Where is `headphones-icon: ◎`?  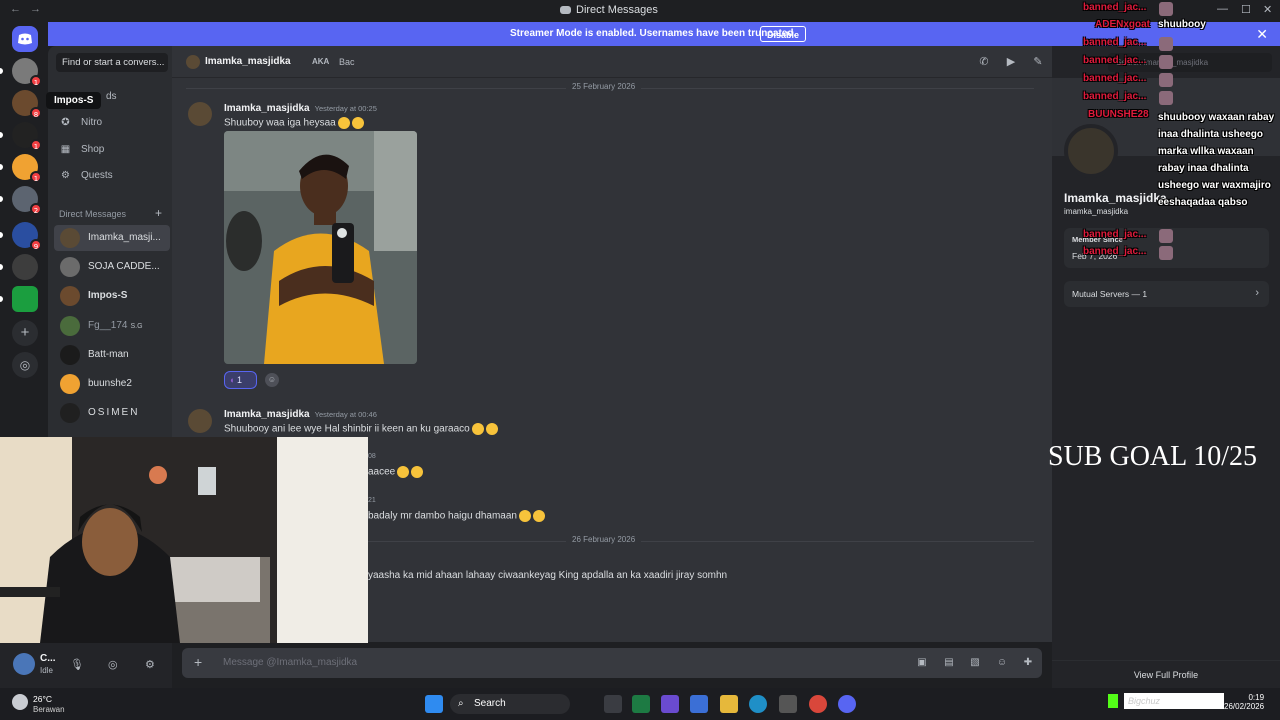 headphones-icon: ◎ is located at coordinates (113, 664).